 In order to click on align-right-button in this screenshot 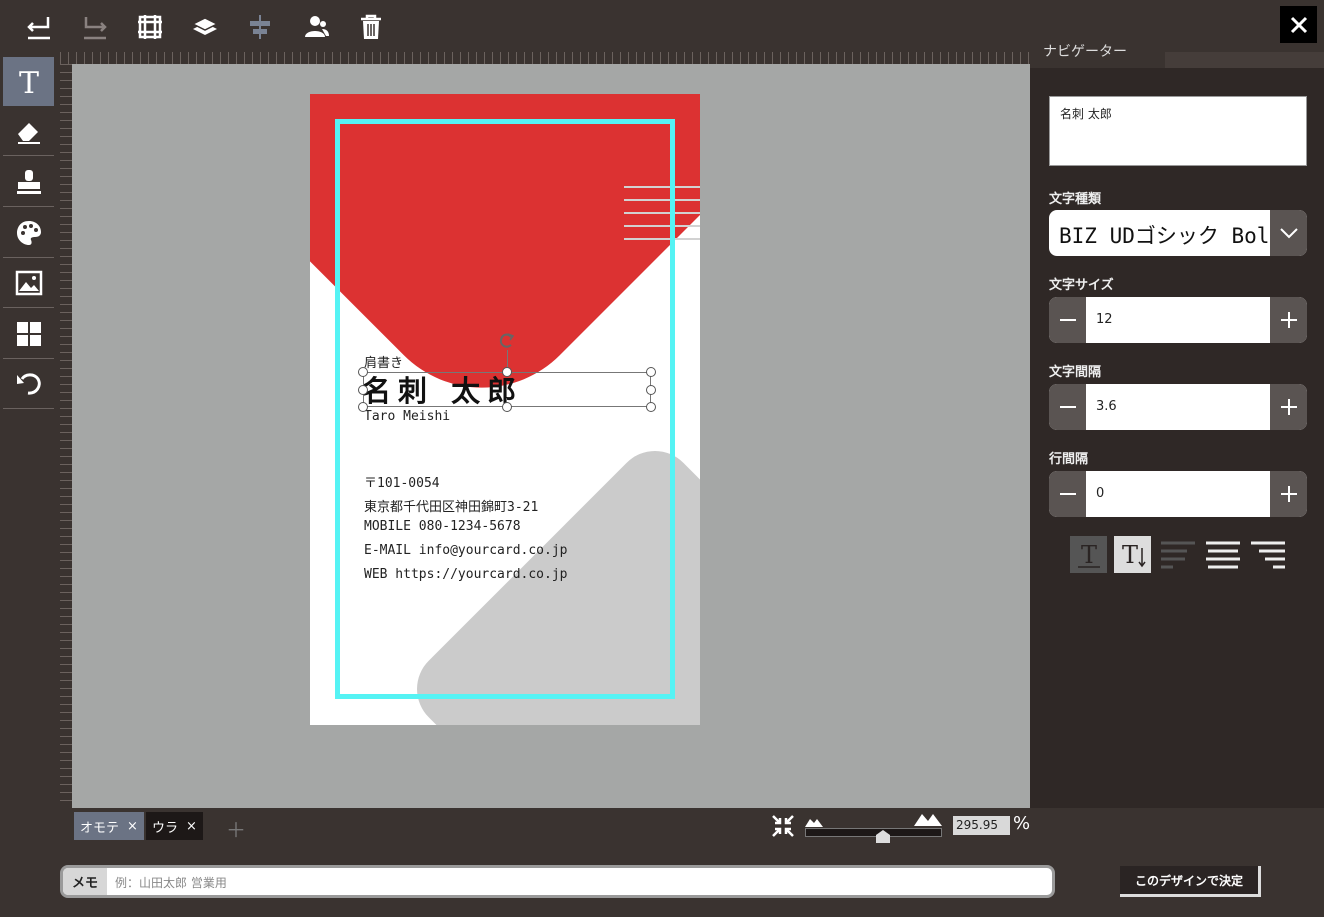, I will do `click(1267, 554)`.